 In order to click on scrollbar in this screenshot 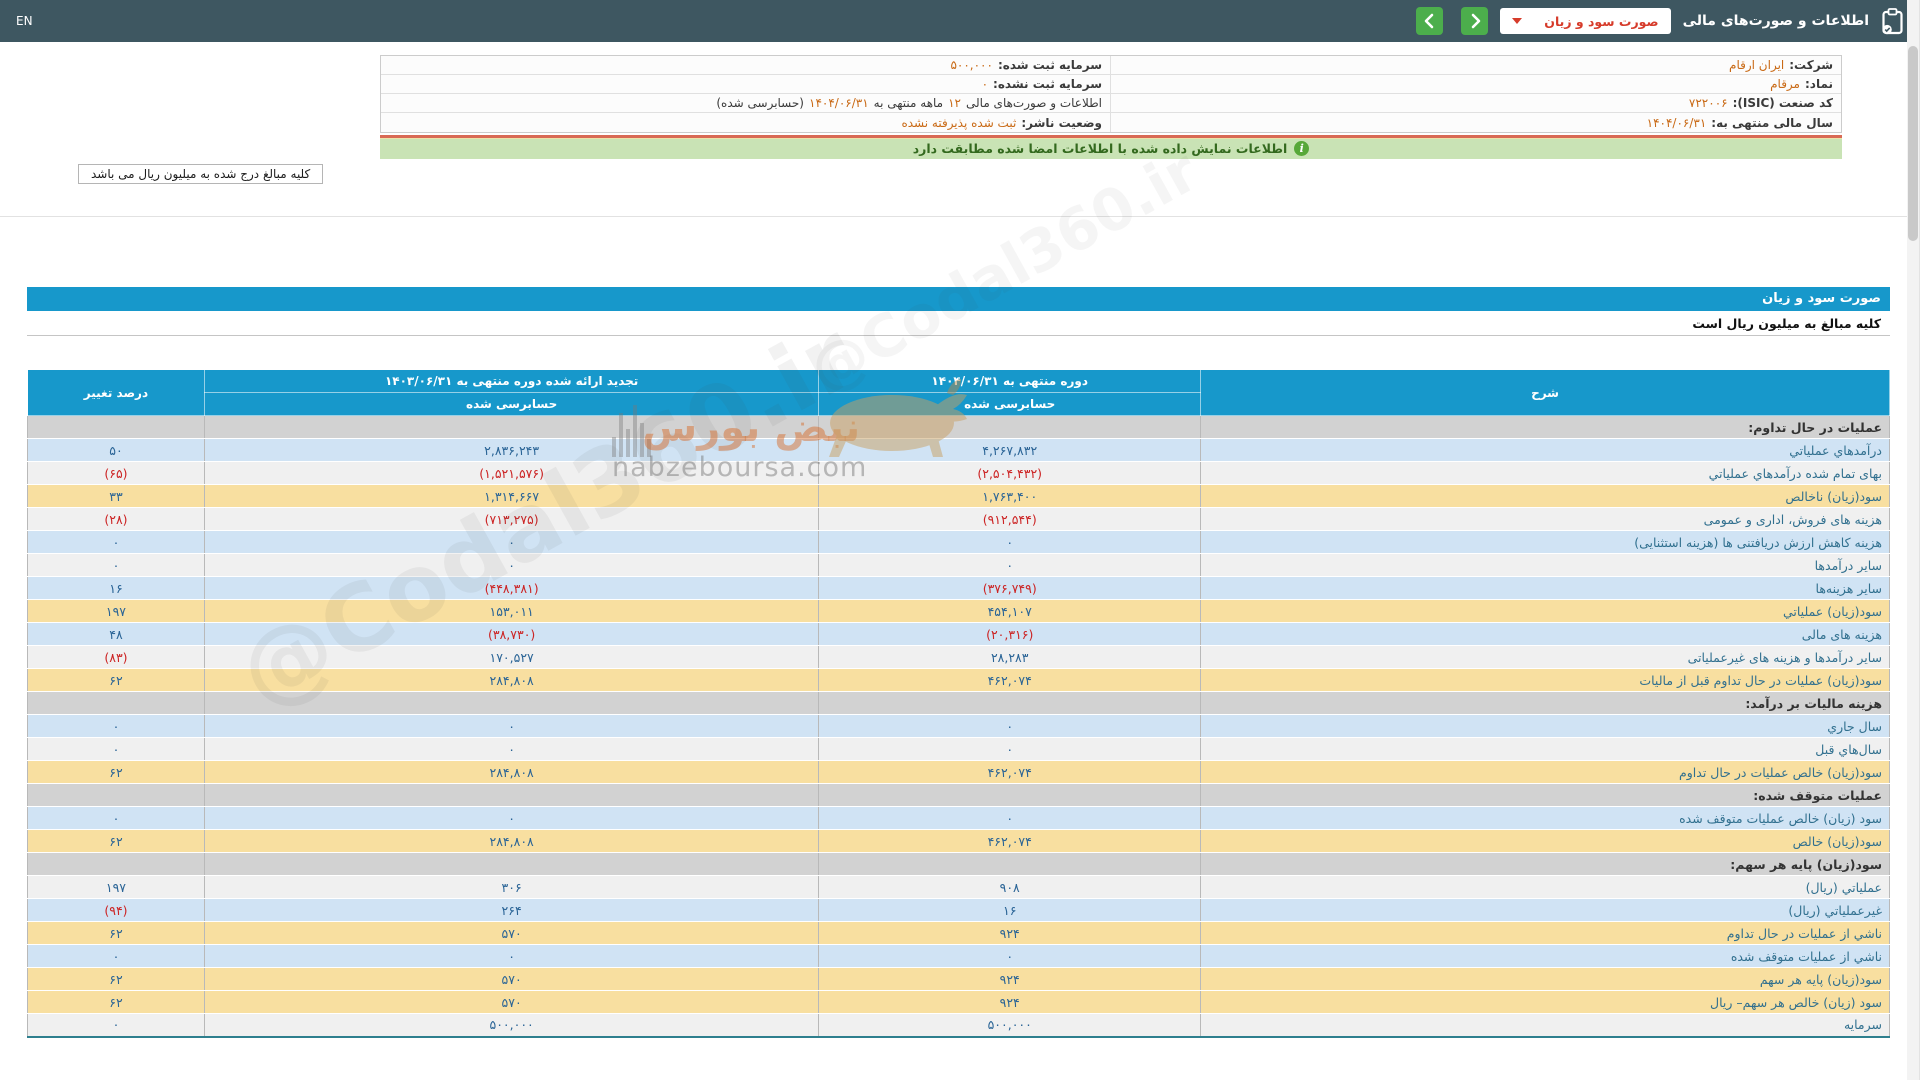, I will do `click(1913, 540)`.